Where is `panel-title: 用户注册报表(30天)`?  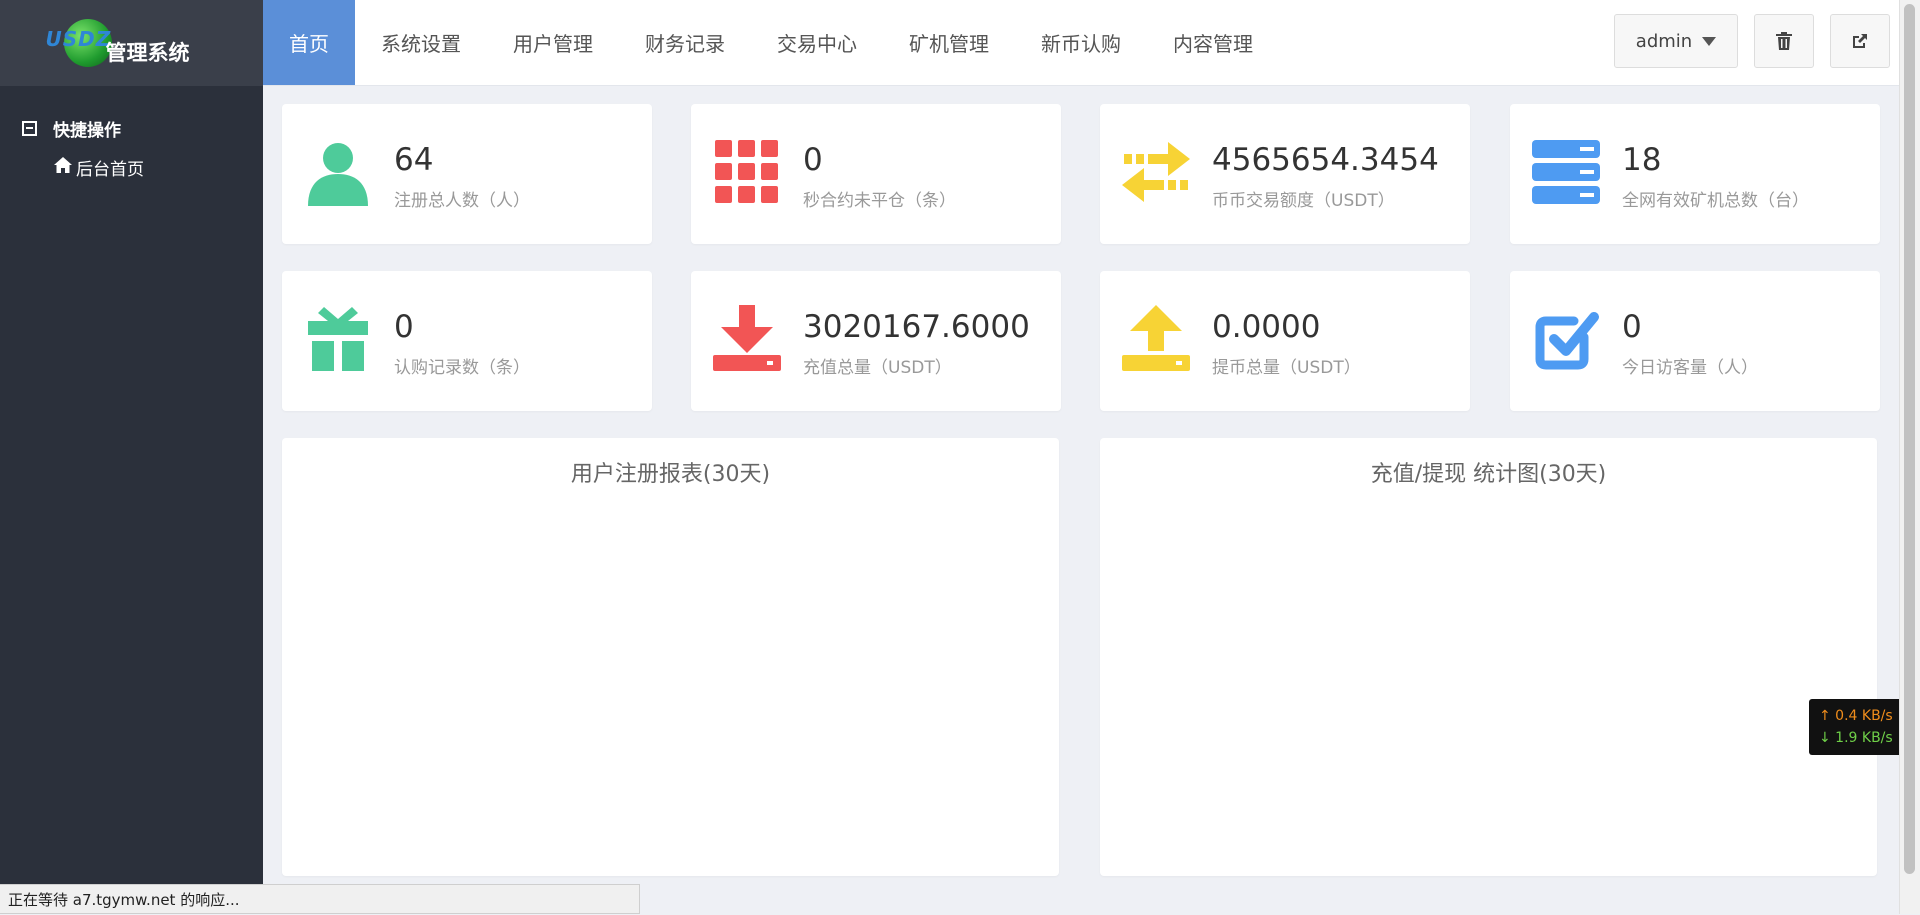 panel-title: 用户注册报表(30天) is located at coordinates (670, 474).